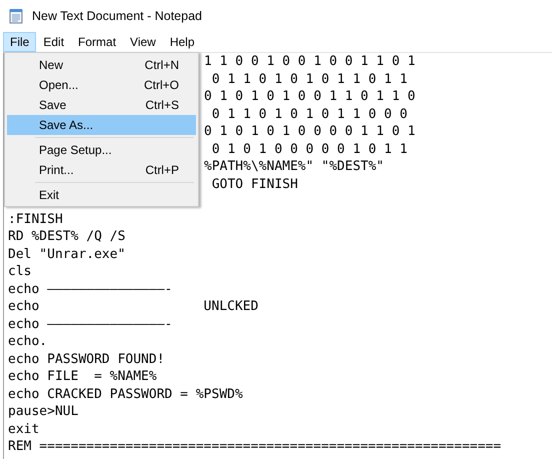  What do you see at coordinates (309, 149) in the screenshot?
I see `code-line: 0 1 0 1 0 0 0 0 0 1 0 1 1` at bounding box center [309, 149].